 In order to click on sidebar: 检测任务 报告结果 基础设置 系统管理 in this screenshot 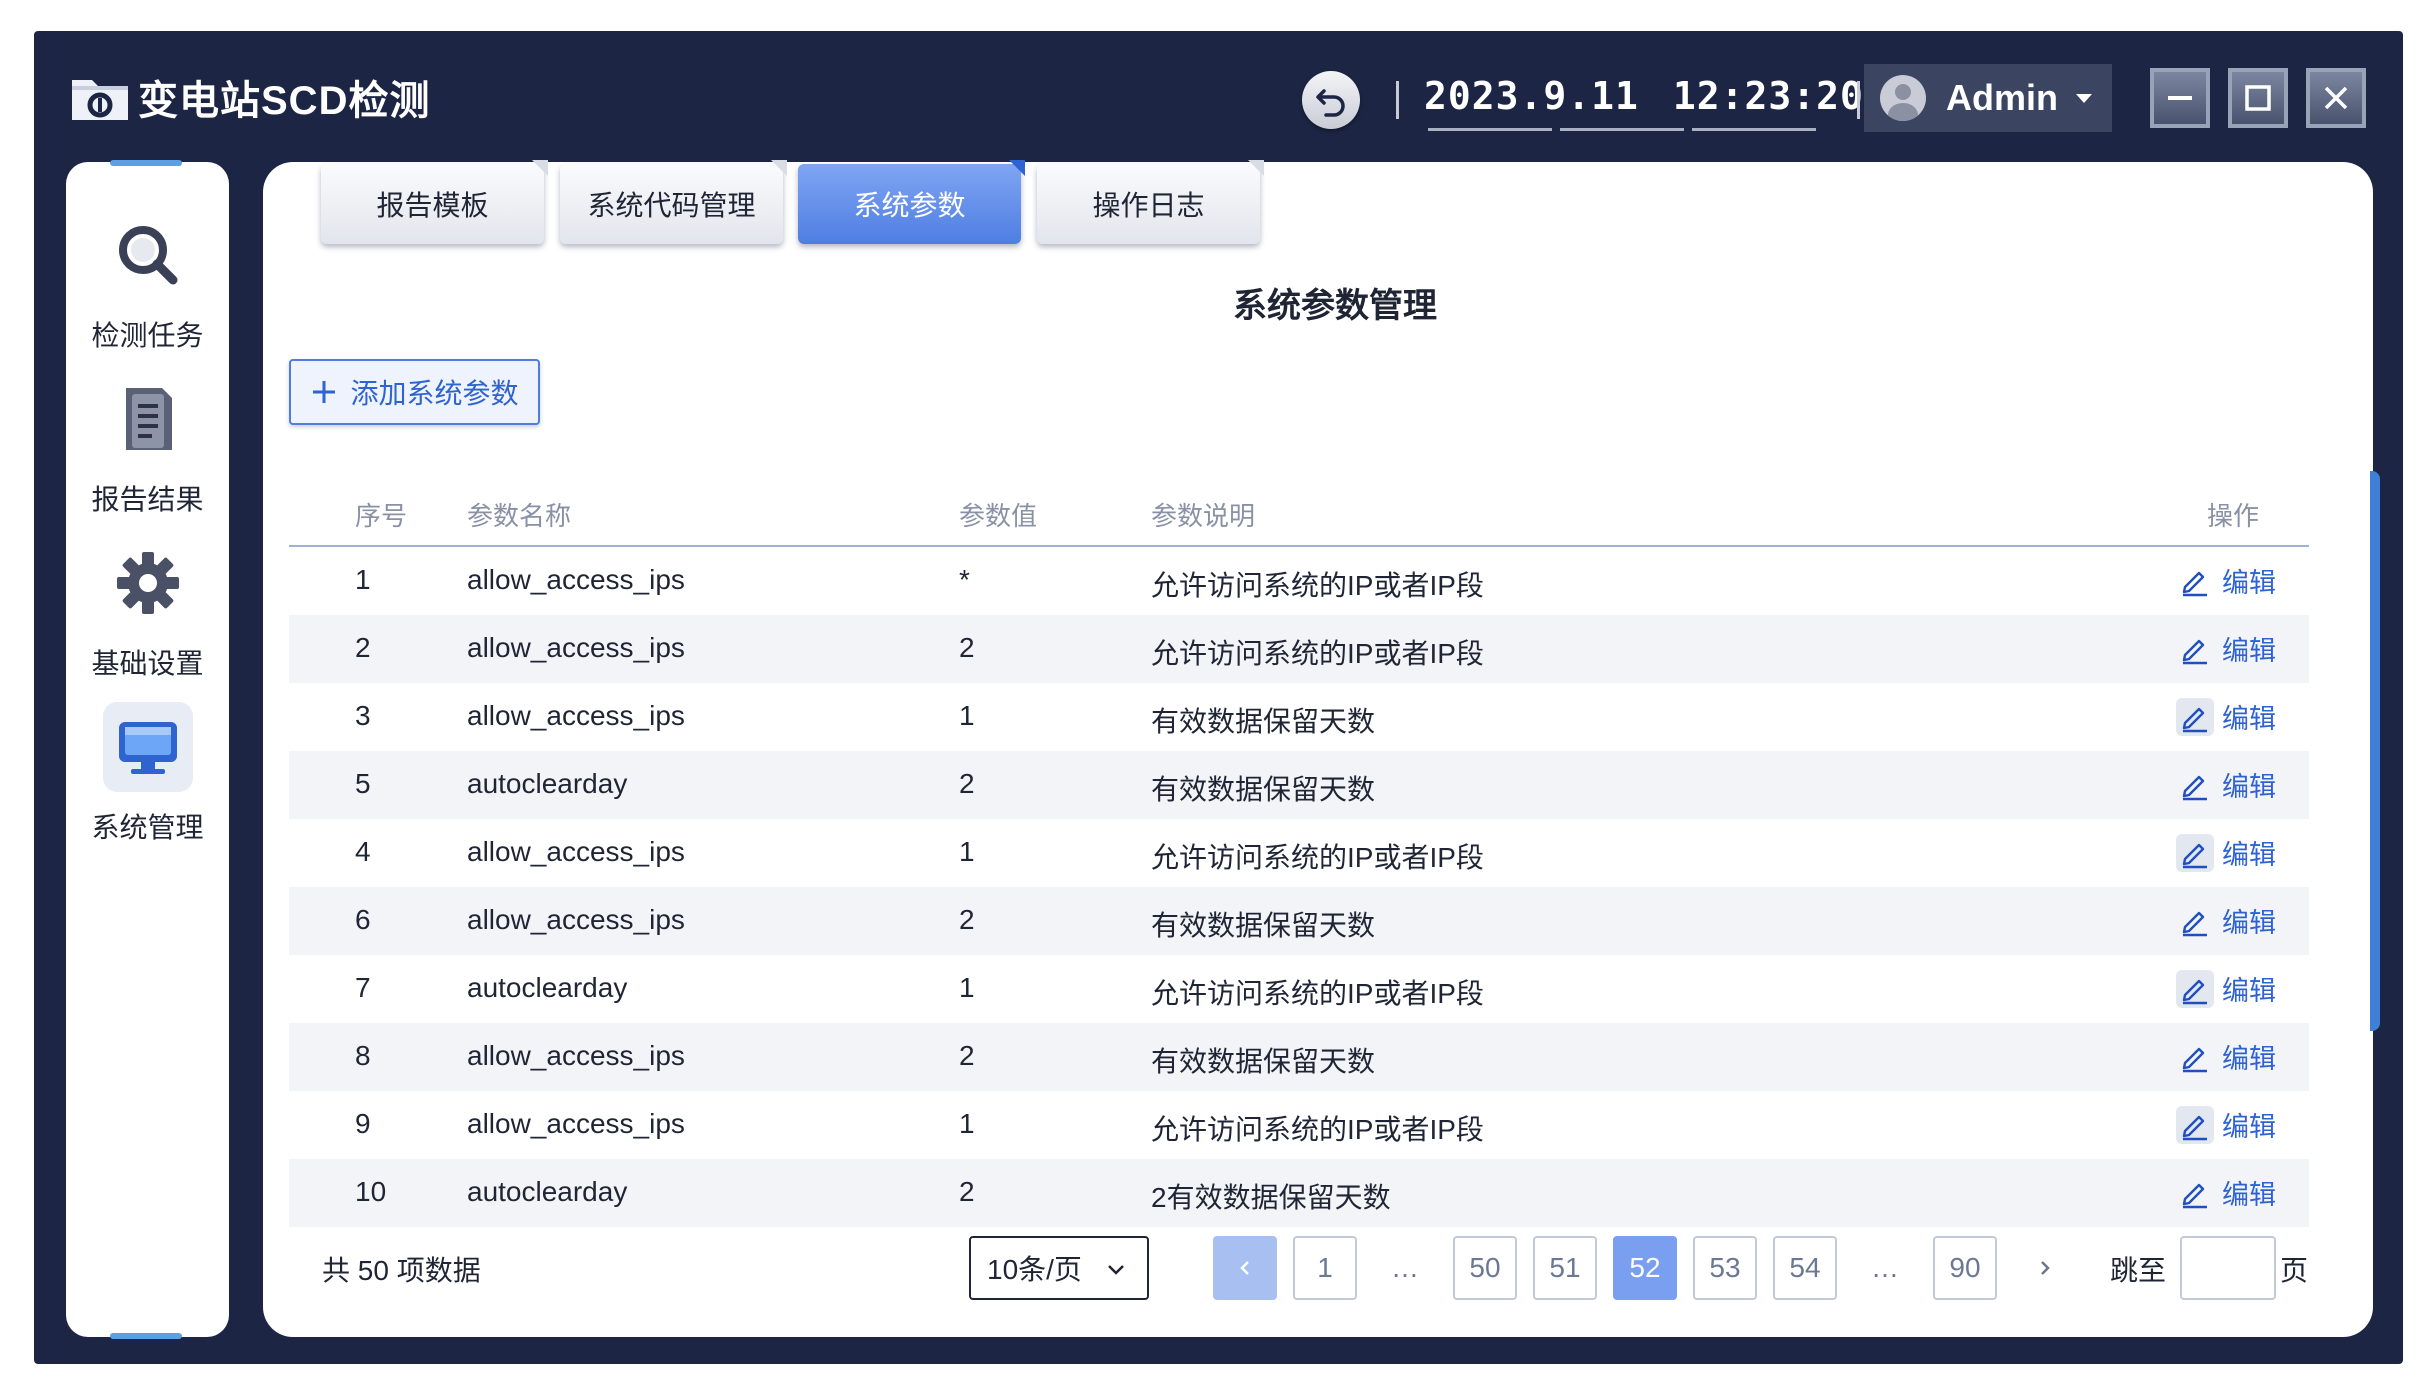, I will do `click(147, 749)`.